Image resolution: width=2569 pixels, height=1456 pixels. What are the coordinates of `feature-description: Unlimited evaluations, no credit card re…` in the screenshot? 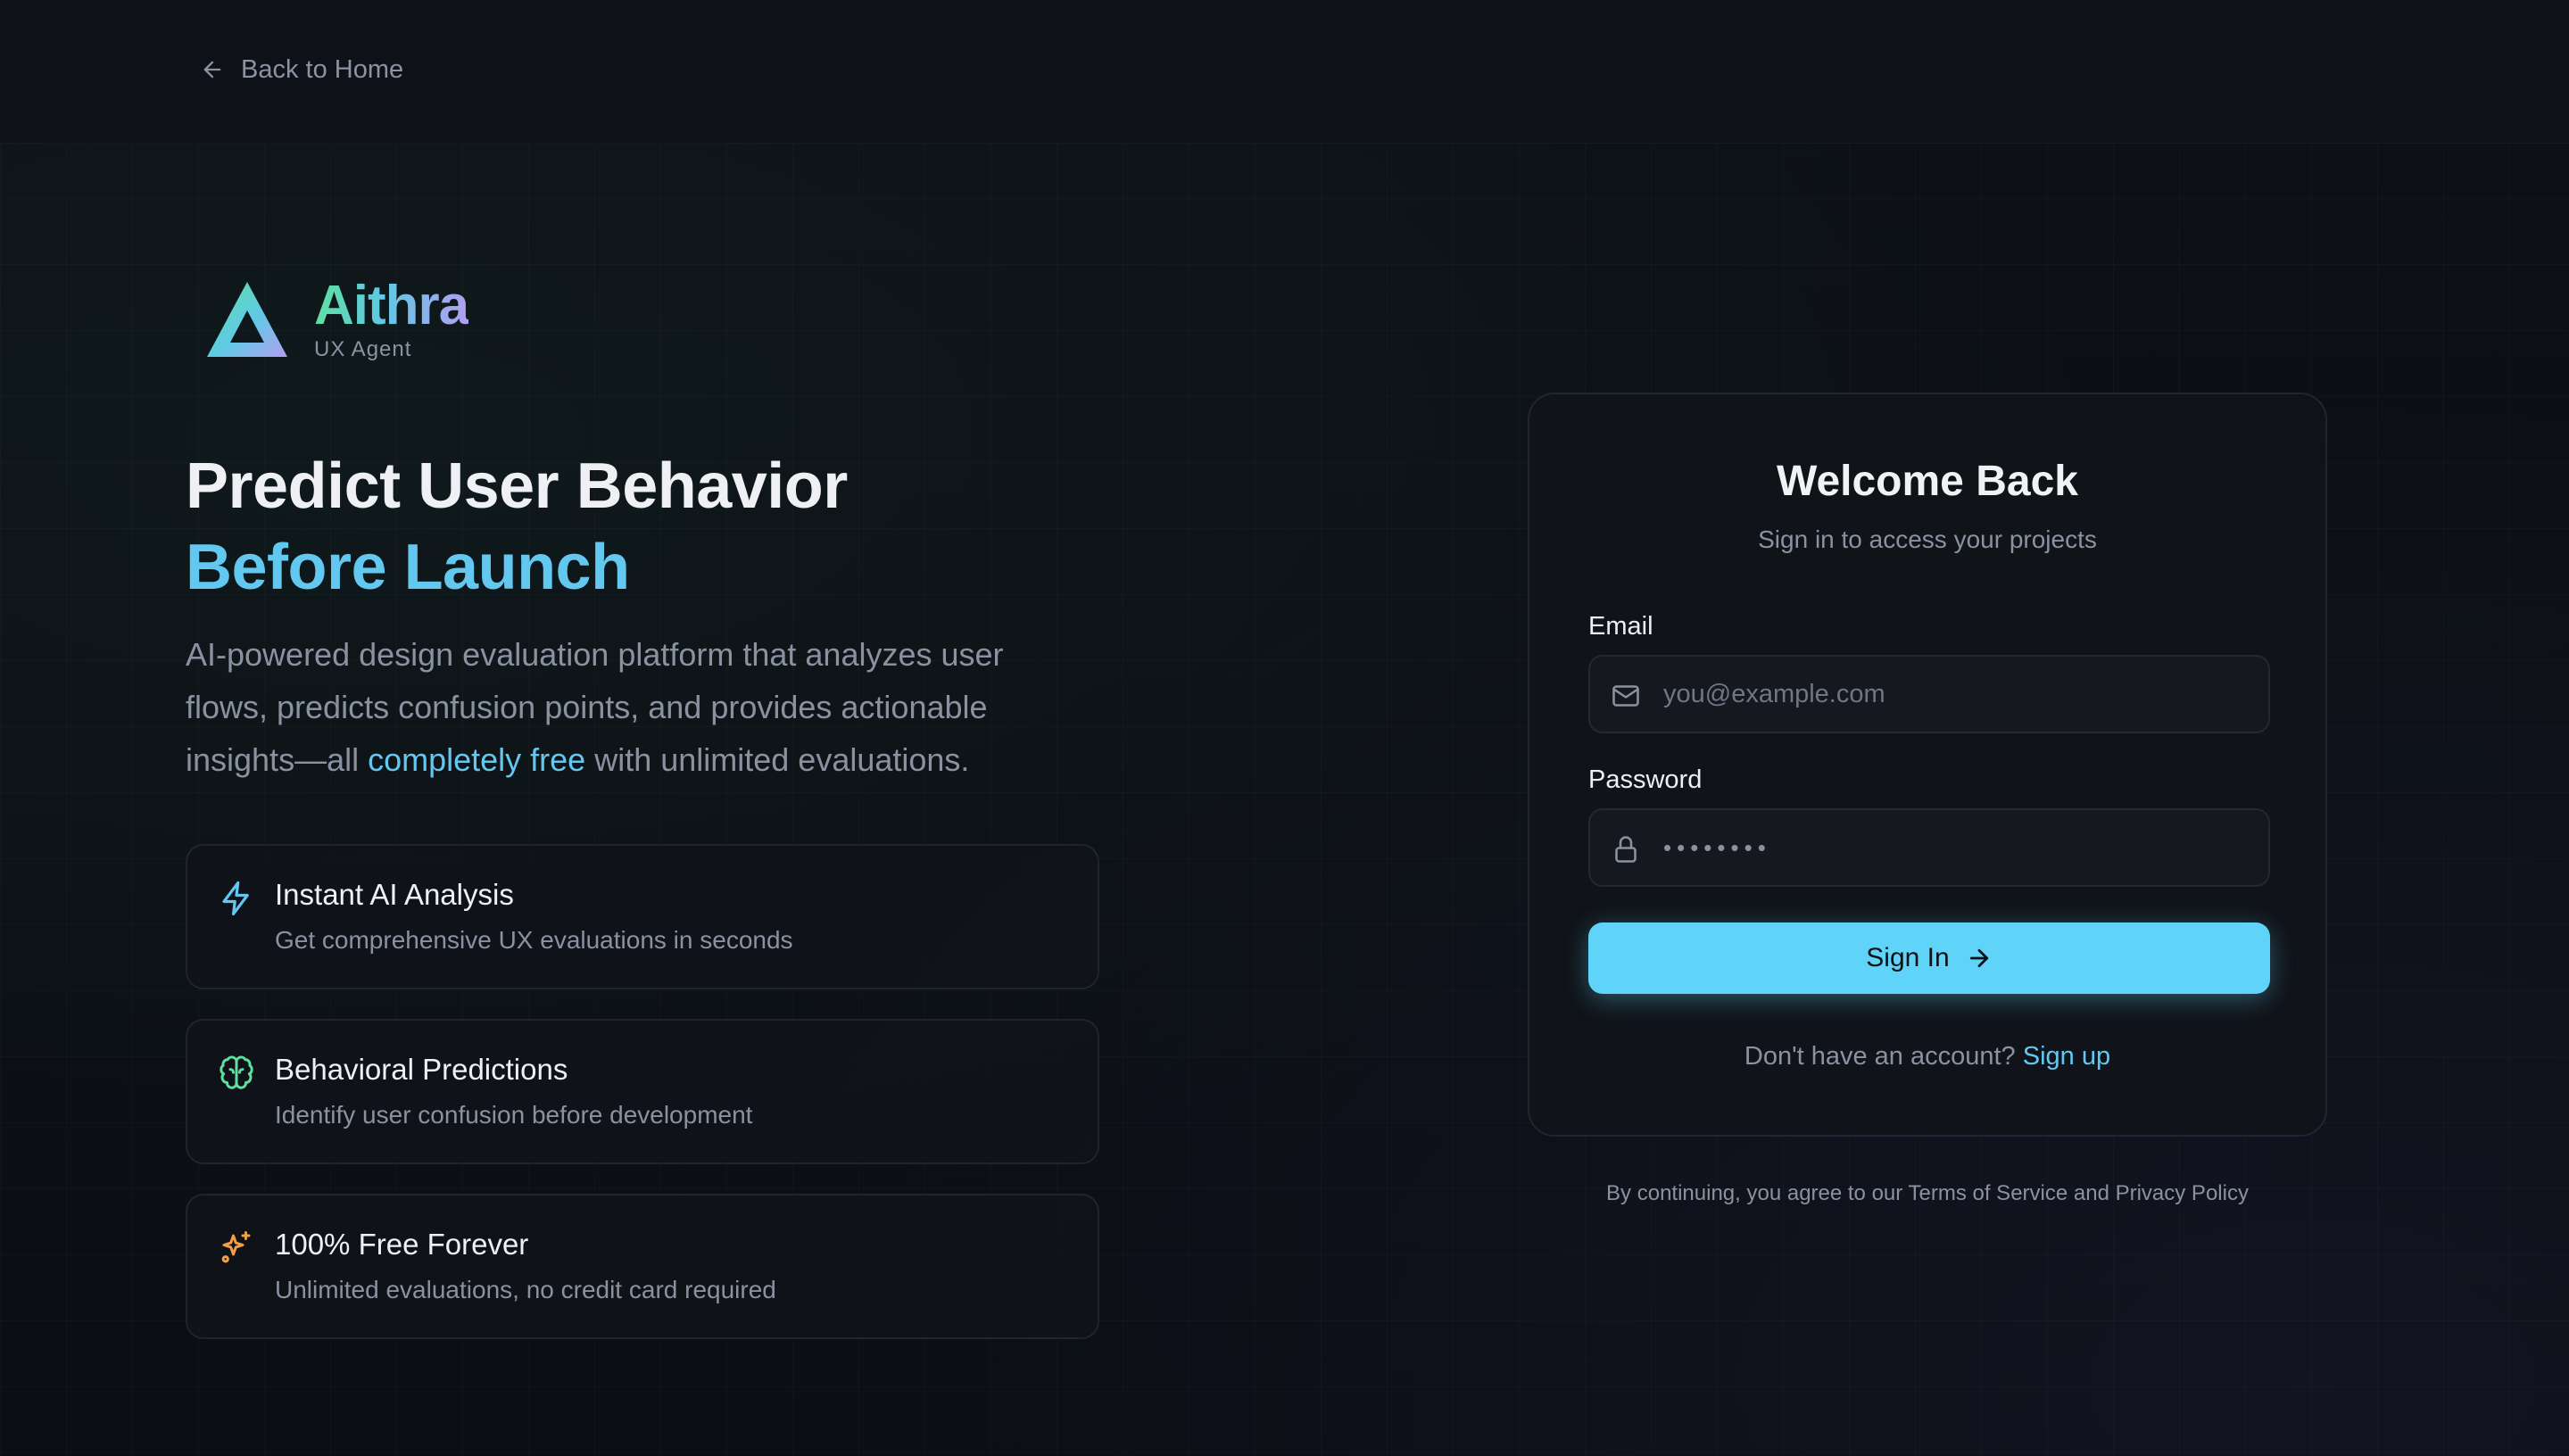 It's located at (525, 1289).